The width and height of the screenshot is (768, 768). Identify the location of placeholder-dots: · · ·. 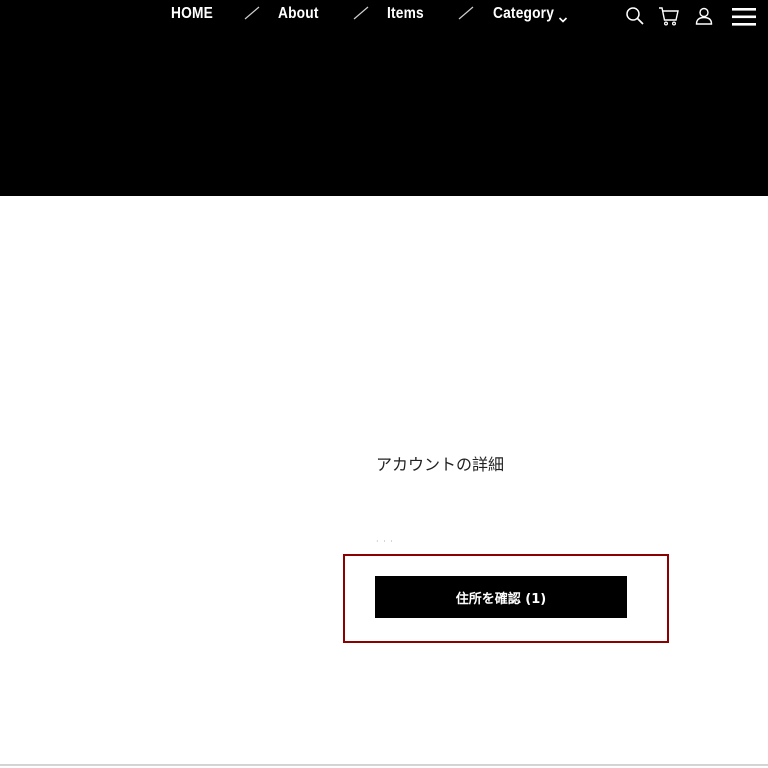
(385, 541).